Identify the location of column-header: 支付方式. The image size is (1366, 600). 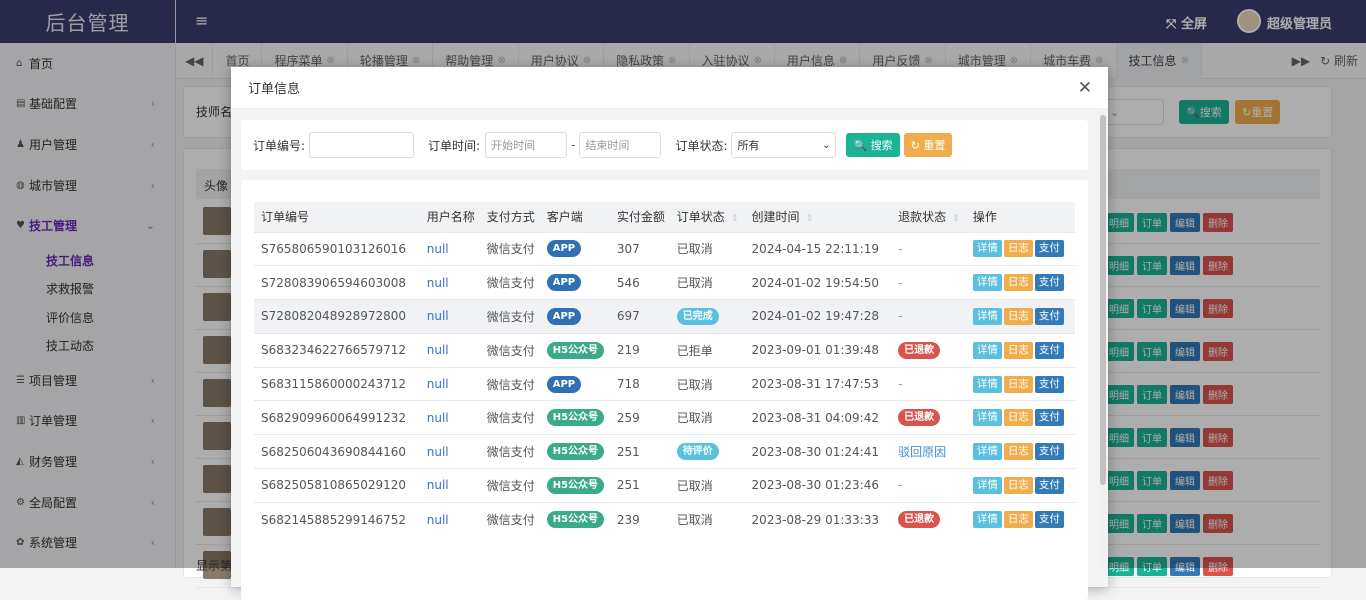
(509, 217).